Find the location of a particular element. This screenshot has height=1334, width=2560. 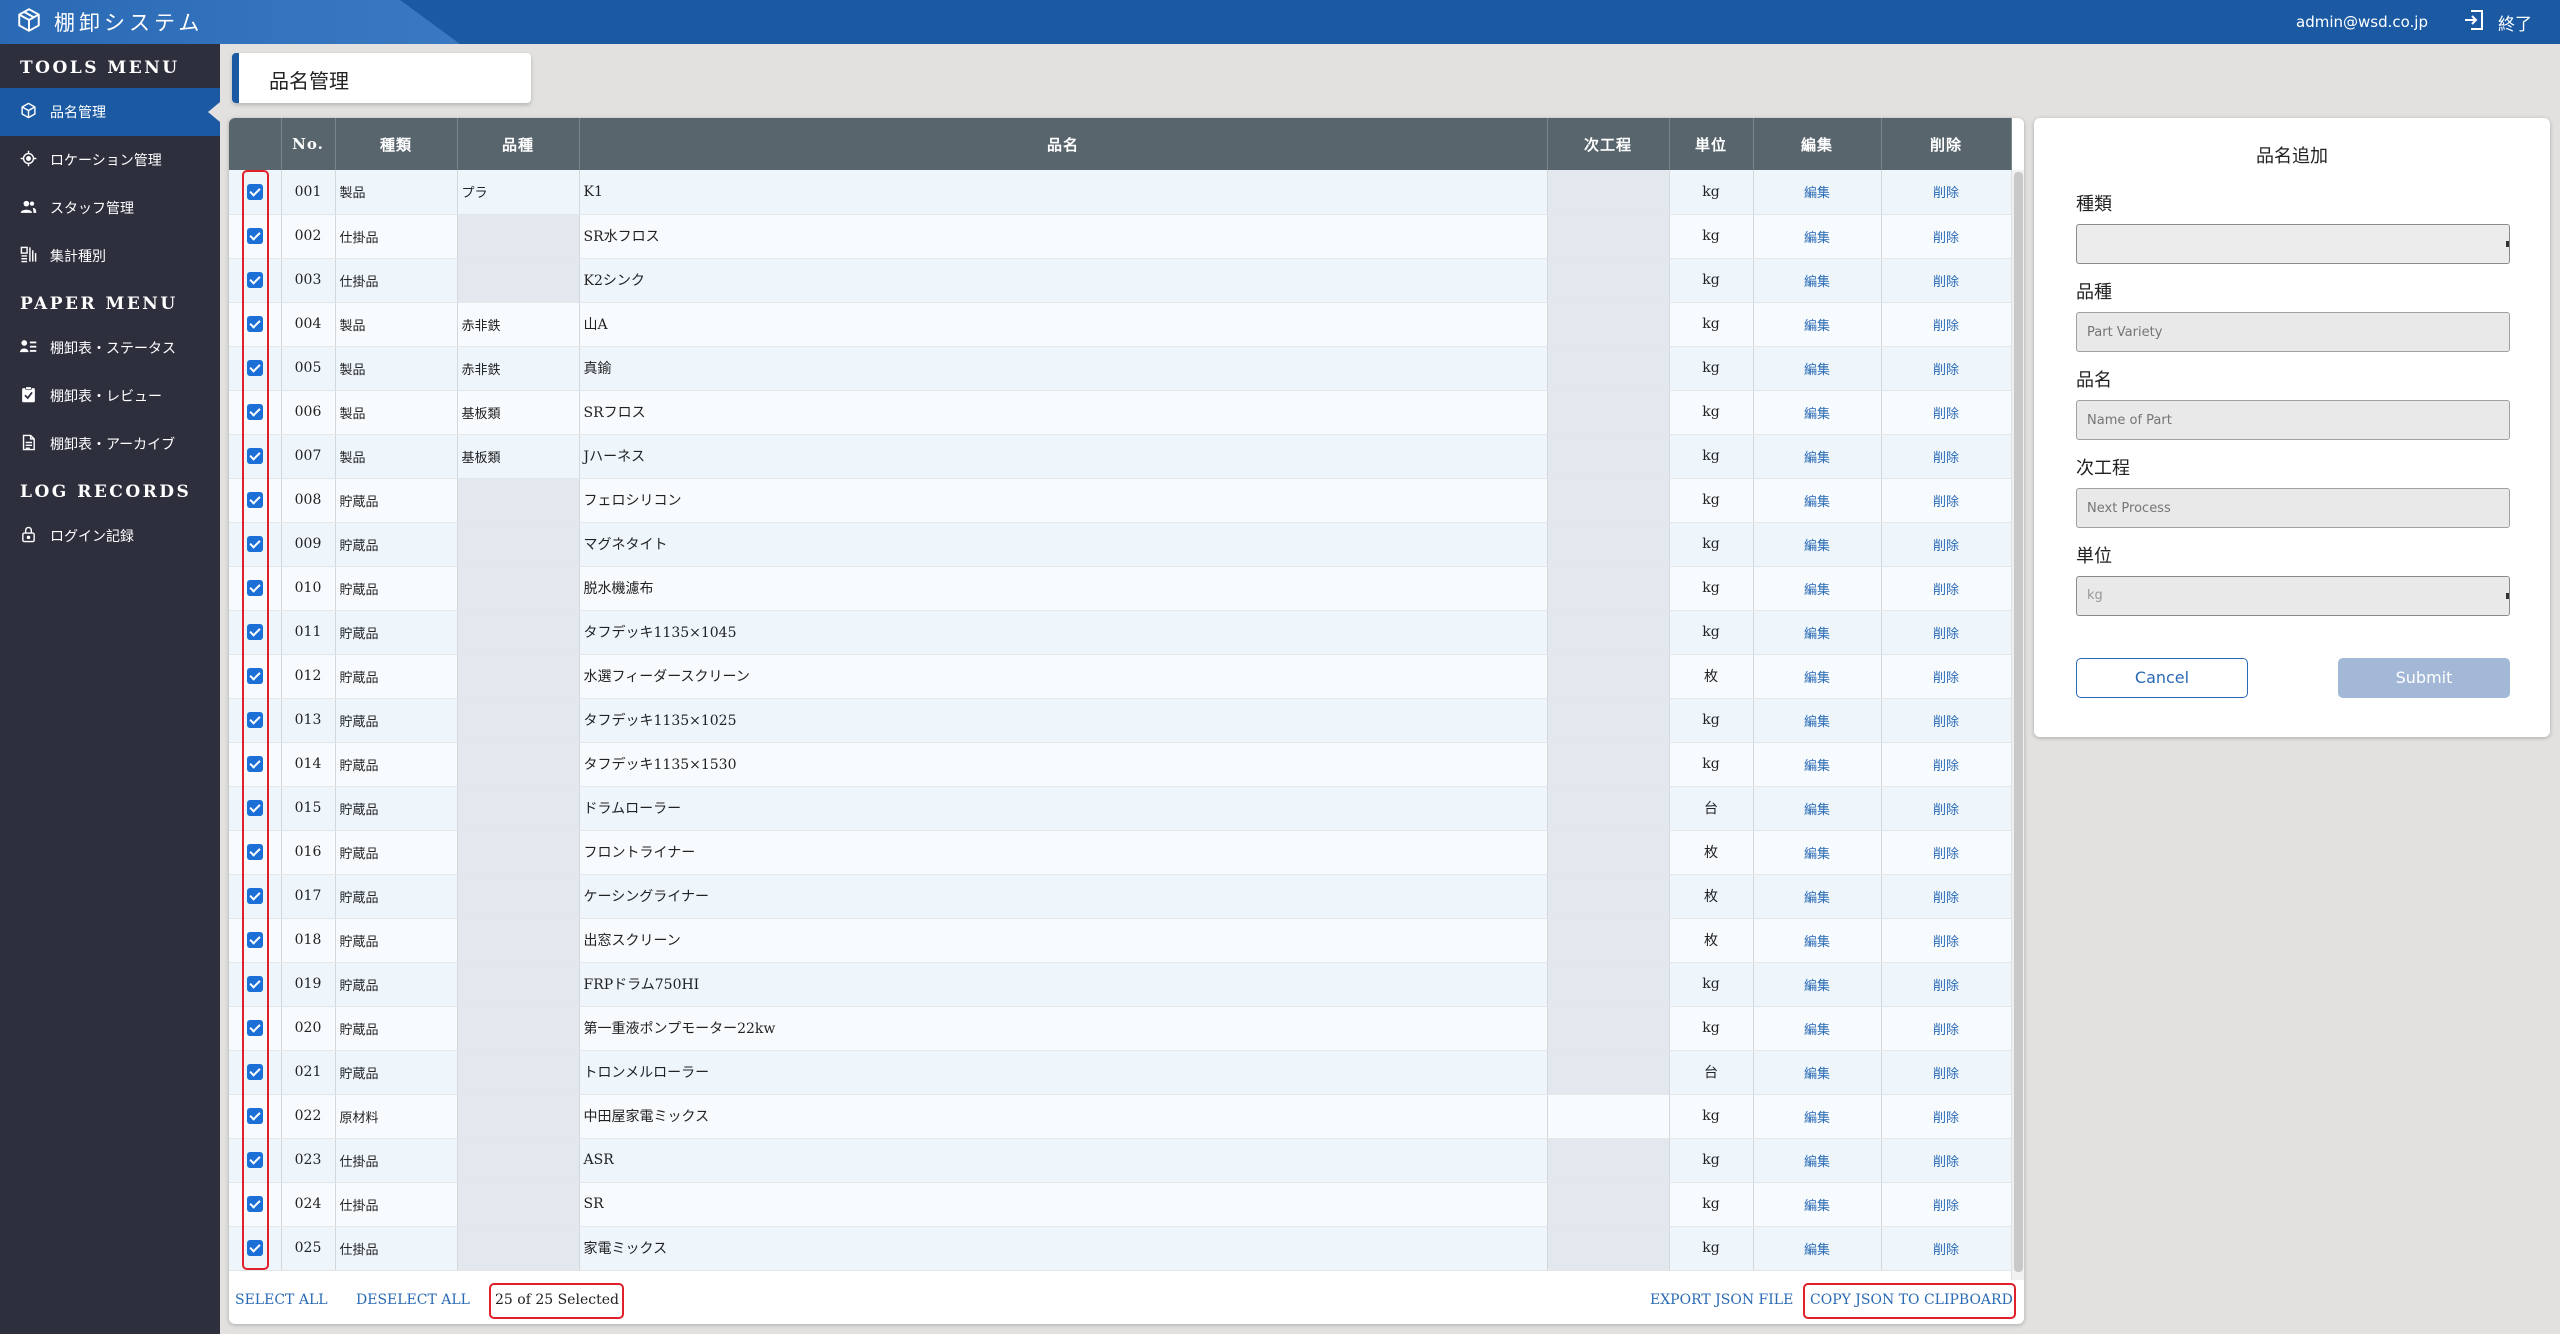

table-row: 004 製品 赤非鉄 山A kg 編集 削除 is located at coordinates (1120, 324).